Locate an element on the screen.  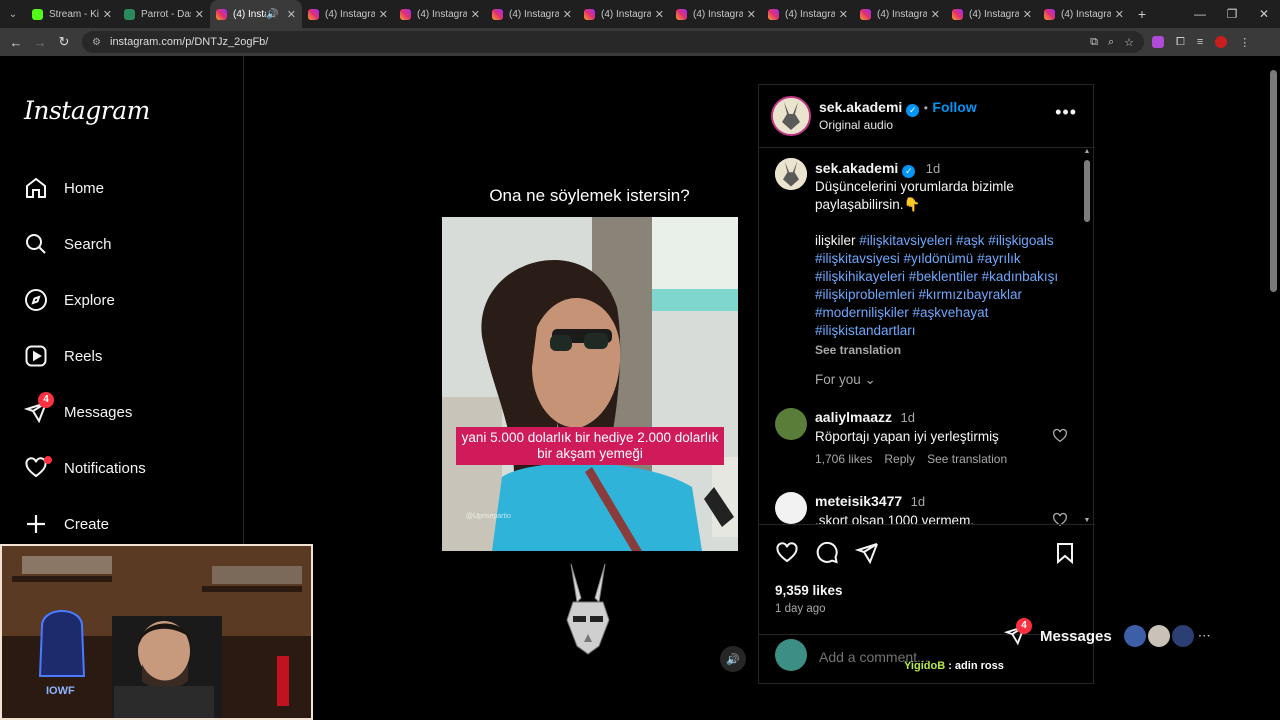
caption-username: sek.akademi is located at coordinates (856, 168).